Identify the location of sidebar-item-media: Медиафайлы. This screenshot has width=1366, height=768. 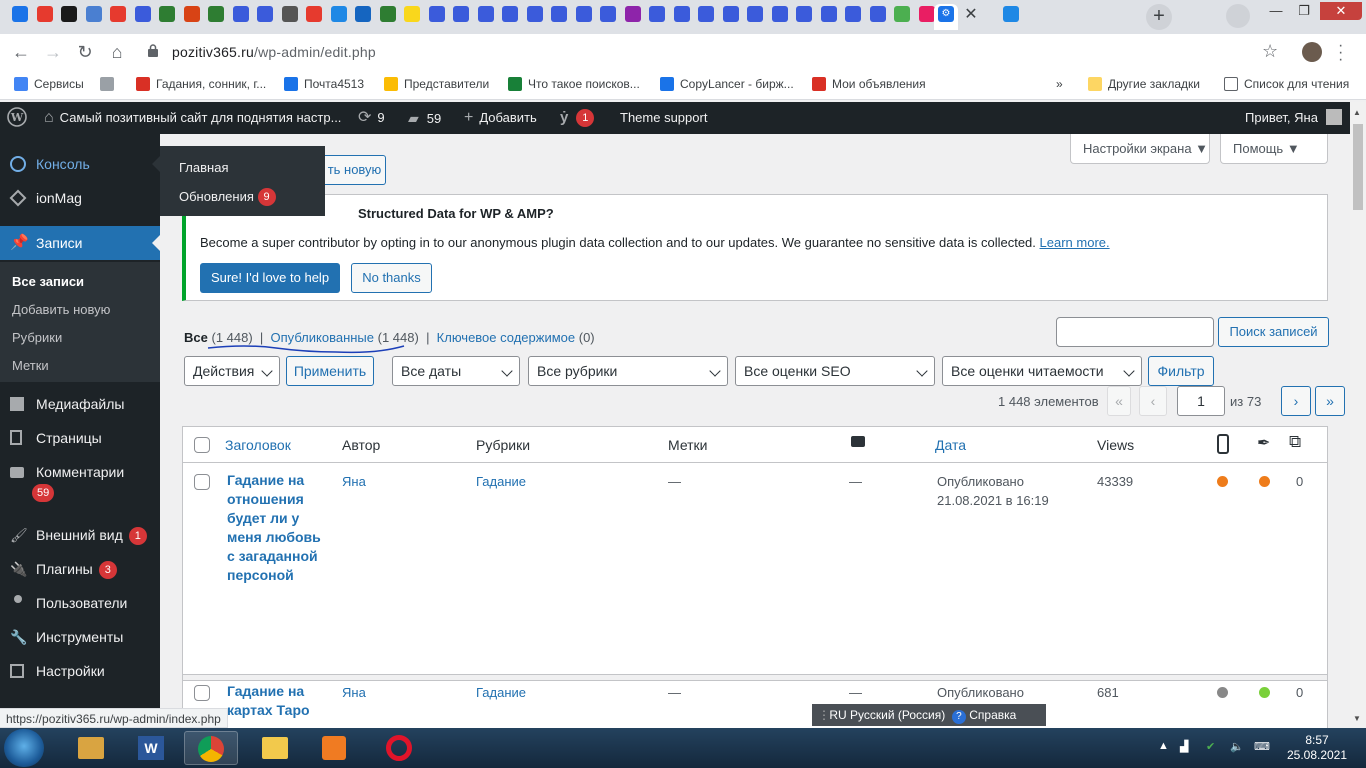
(80, 404).